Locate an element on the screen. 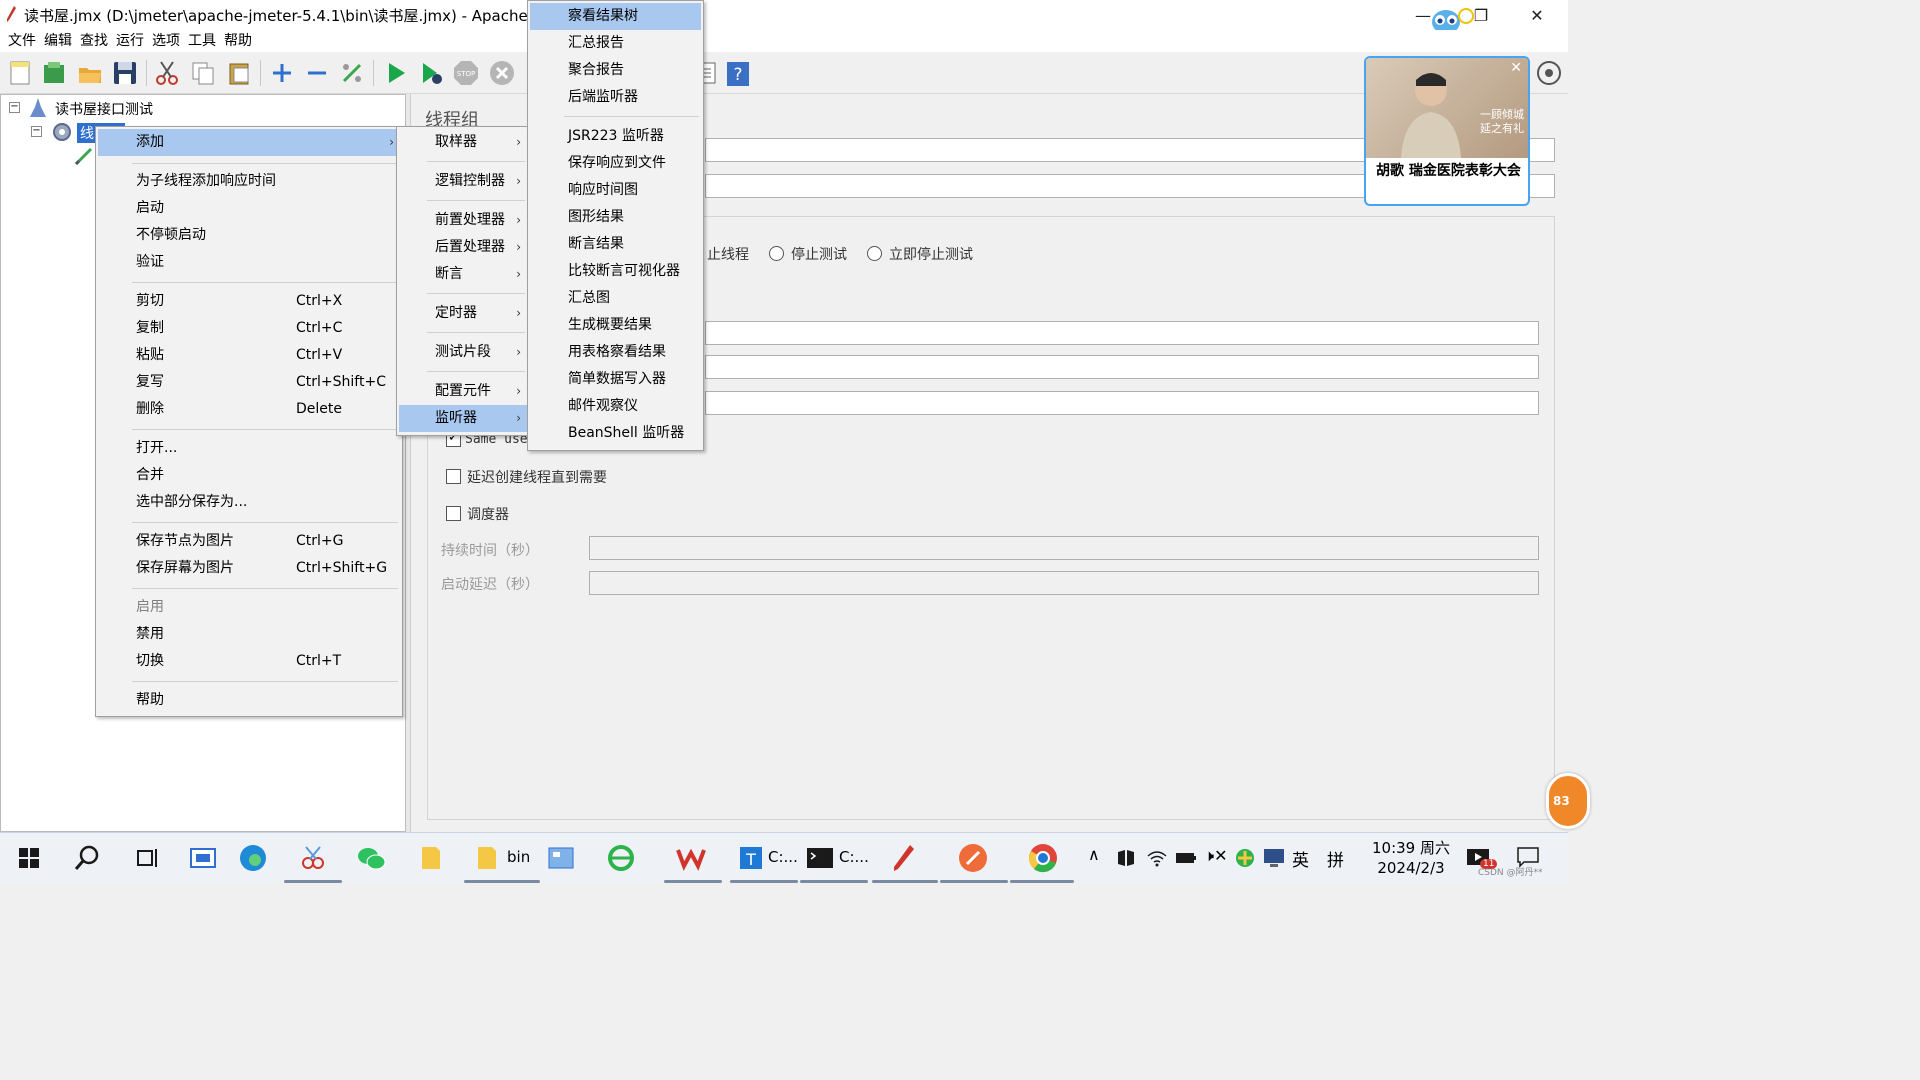 This screenshot has height=1080, width=1920. radio-stop-test is located at coordinates (776, 253).